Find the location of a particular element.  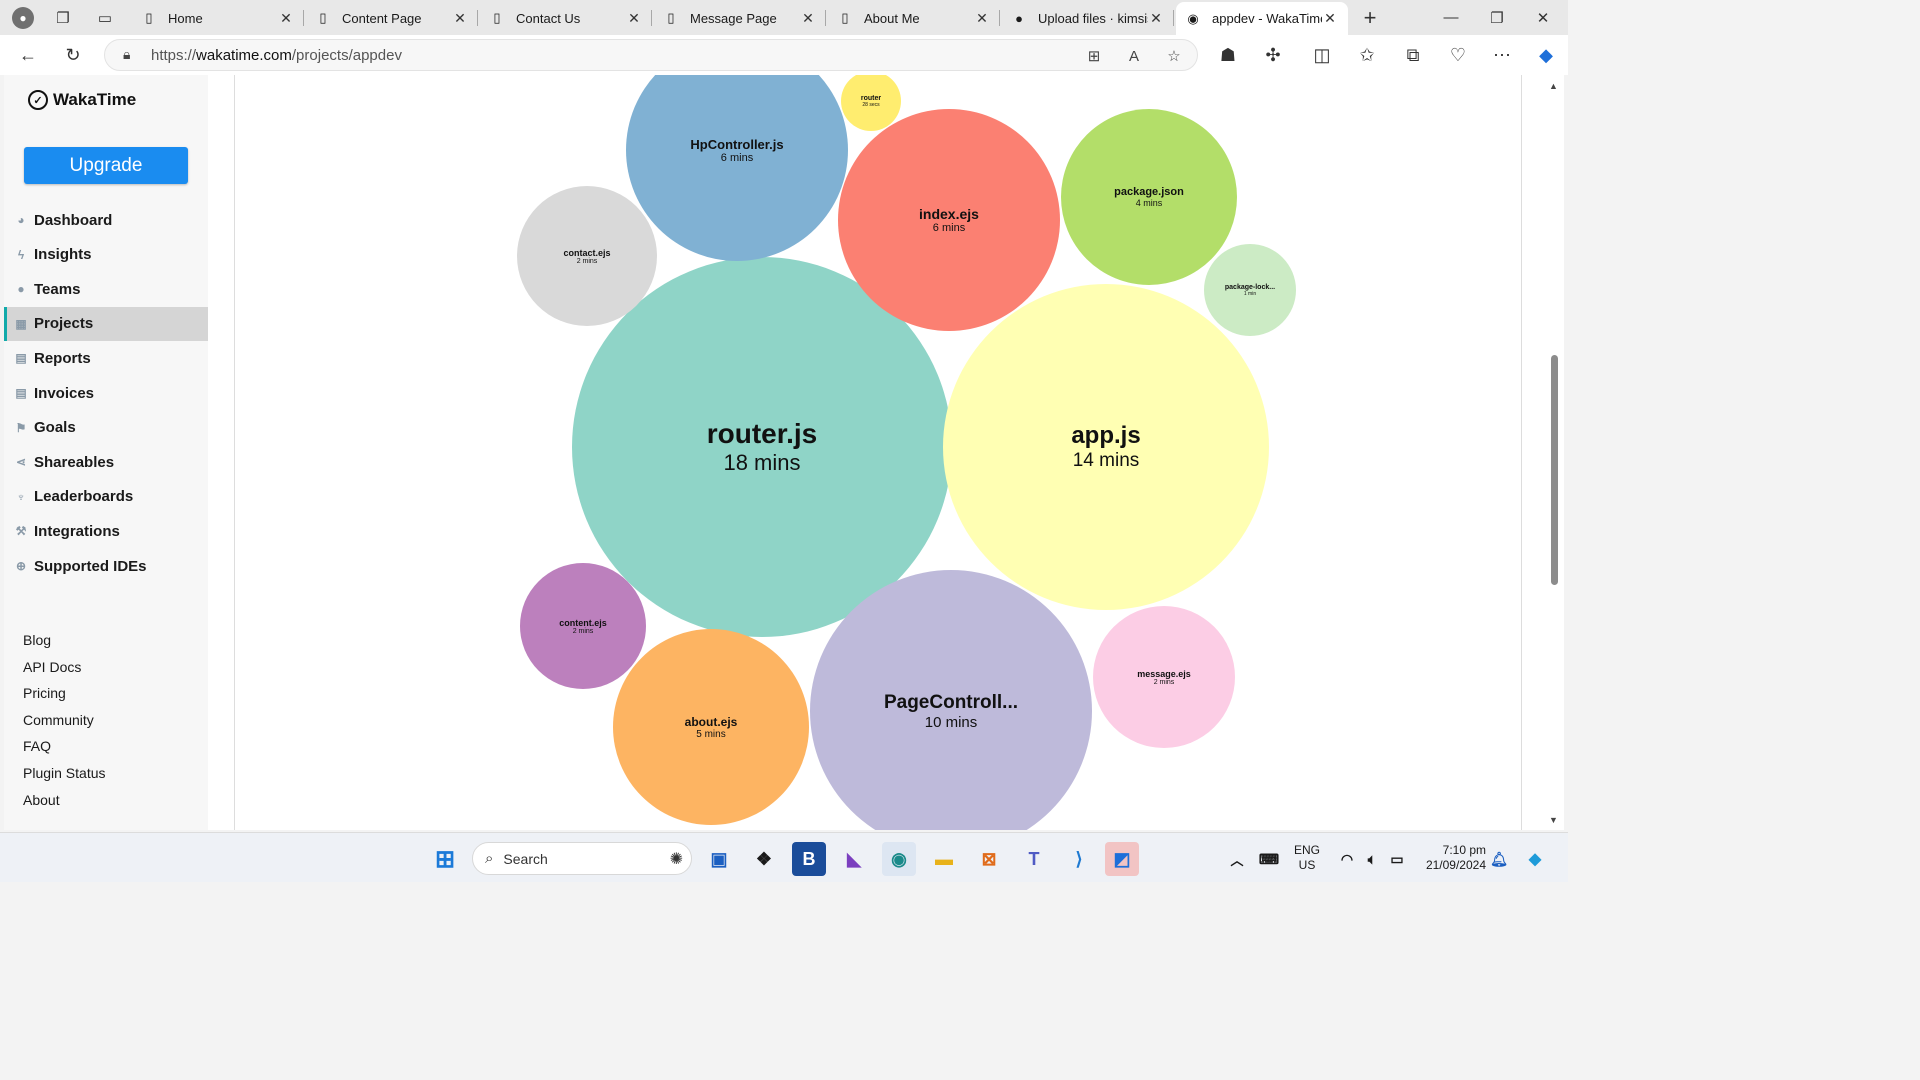

browser-tab: ▯ Message Page ✕ is located at coordinates (740, 18).